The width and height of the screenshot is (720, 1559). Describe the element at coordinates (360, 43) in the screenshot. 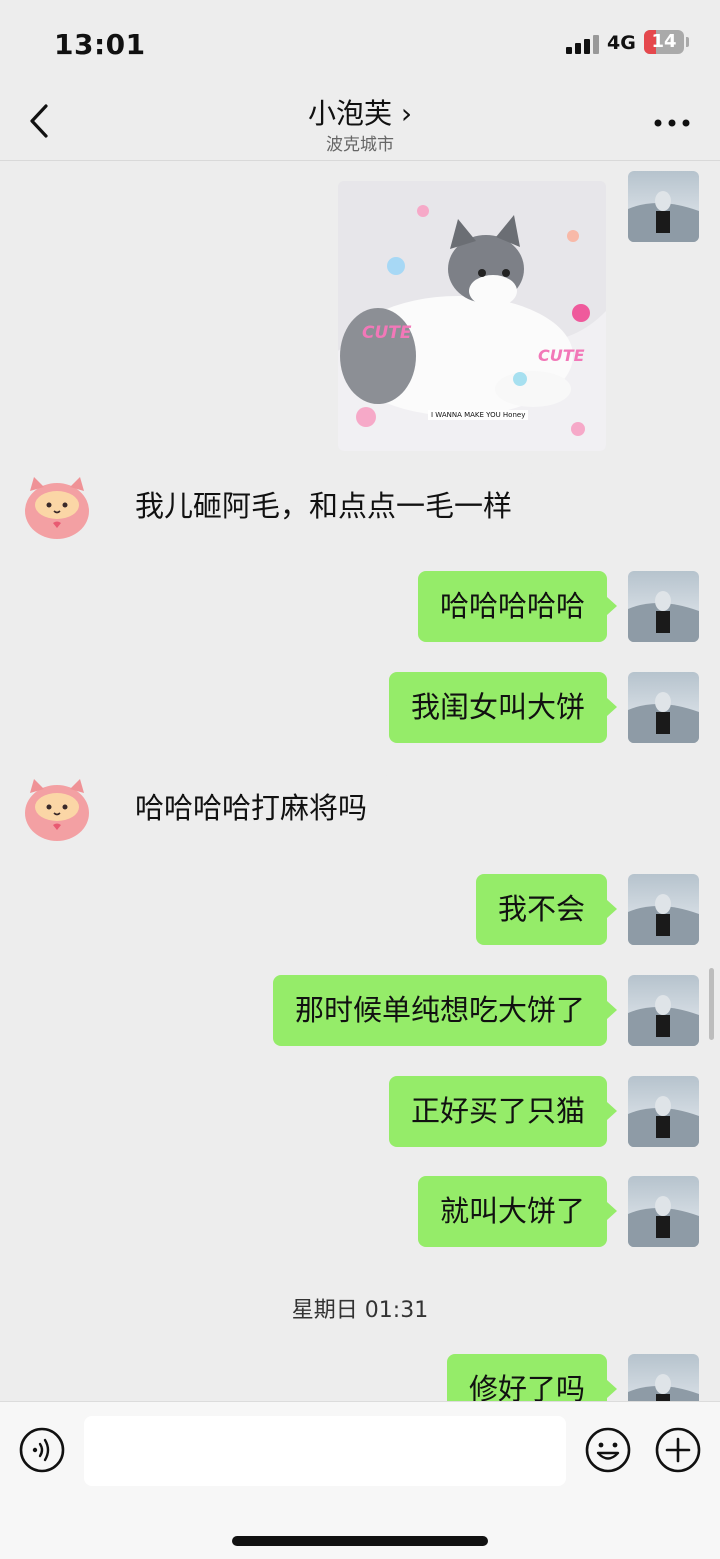

I see `status-bar: 13:01 4G 14` at that location.